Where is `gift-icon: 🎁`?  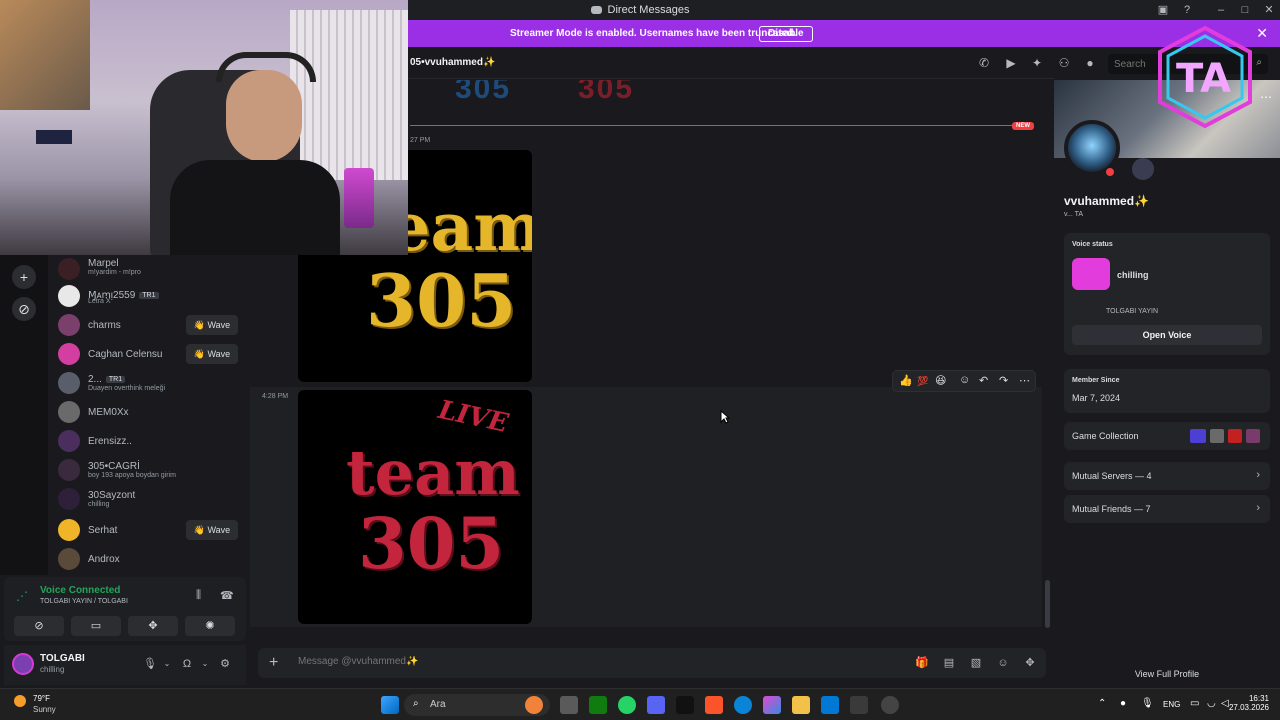 gift-icon: 🎁 is located at coordinates (922, 663).